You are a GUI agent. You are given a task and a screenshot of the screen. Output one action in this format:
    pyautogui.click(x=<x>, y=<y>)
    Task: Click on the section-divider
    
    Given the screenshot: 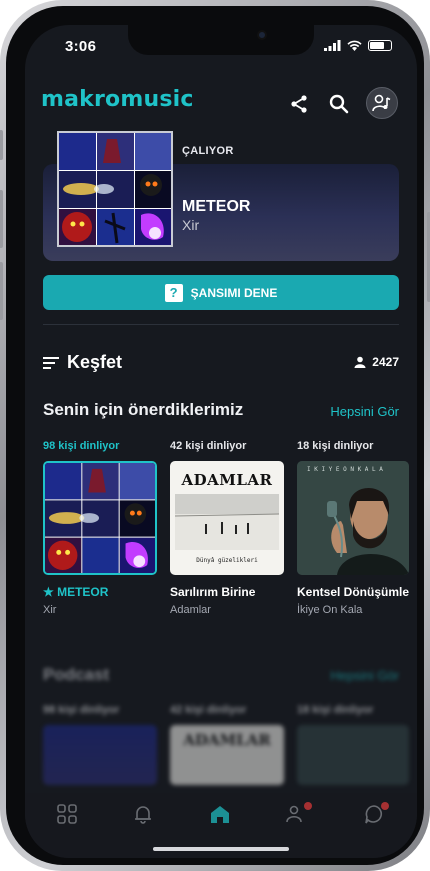 What is the action you would take?
    pyautogui.click(x=221, y=324)
    